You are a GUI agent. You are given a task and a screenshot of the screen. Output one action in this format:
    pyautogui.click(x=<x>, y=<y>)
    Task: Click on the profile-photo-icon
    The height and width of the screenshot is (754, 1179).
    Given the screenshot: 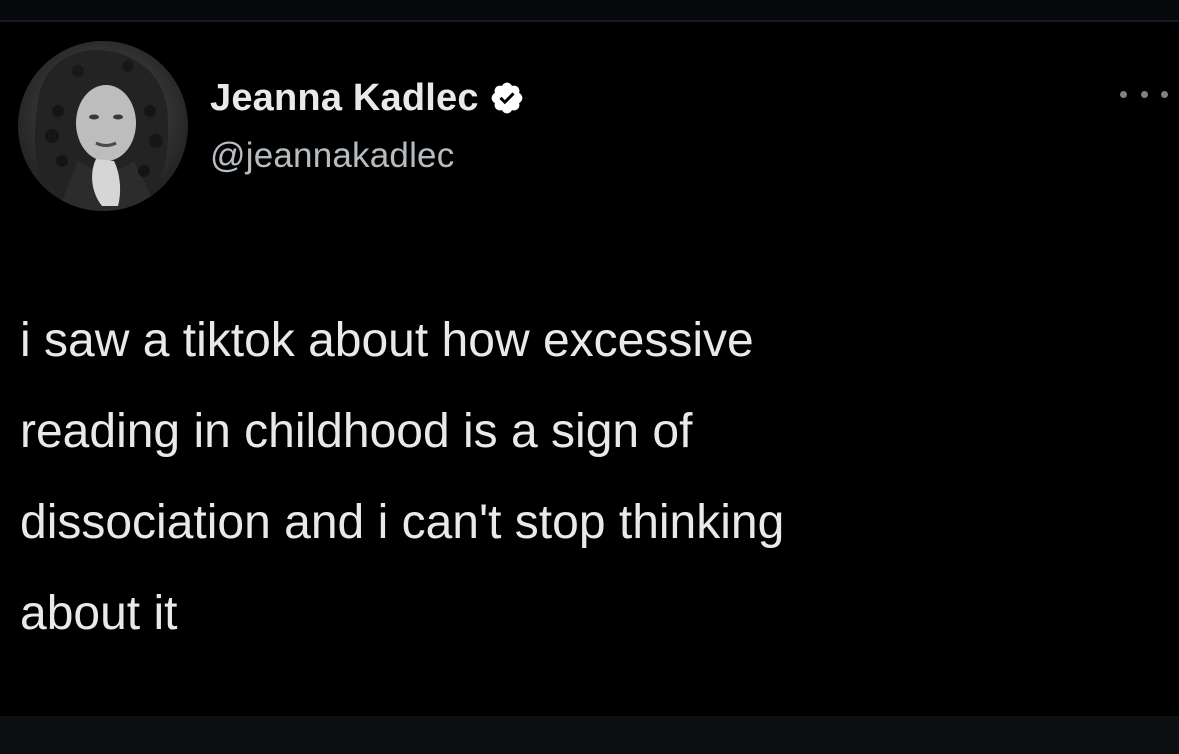 What is the action you would take?
    pyautogui.click(x=103, y=126)
    